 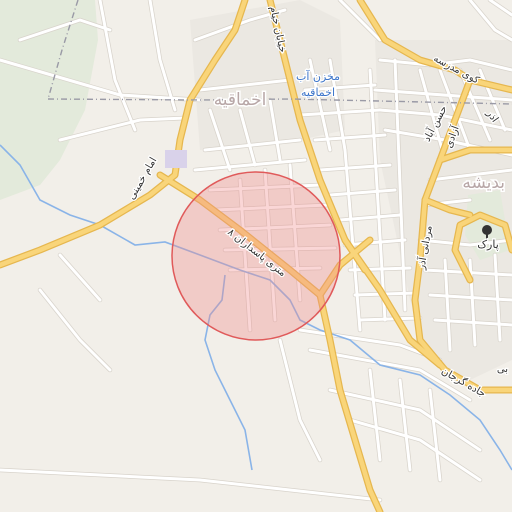 I want to click on park-label: پارک, so click(x=488, y=245).